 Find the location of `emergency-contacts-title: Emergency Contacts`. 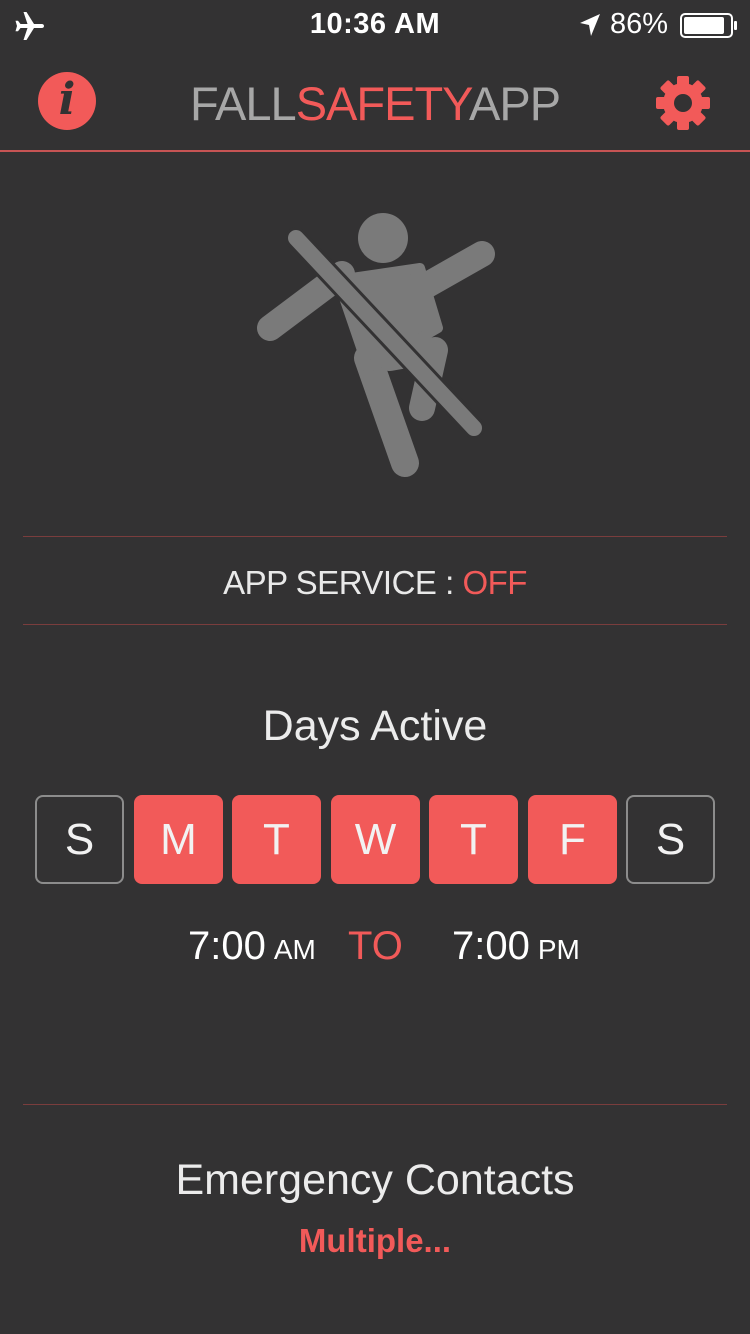

emergency-contacts-title: Emergency Contacts is located at coordinates (375, 1180).